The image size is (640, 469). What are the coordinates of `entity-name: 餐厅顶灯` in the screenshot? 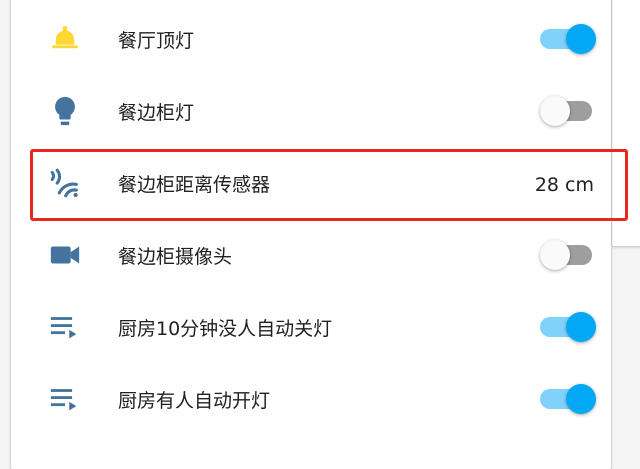 It's located at (156, 41).